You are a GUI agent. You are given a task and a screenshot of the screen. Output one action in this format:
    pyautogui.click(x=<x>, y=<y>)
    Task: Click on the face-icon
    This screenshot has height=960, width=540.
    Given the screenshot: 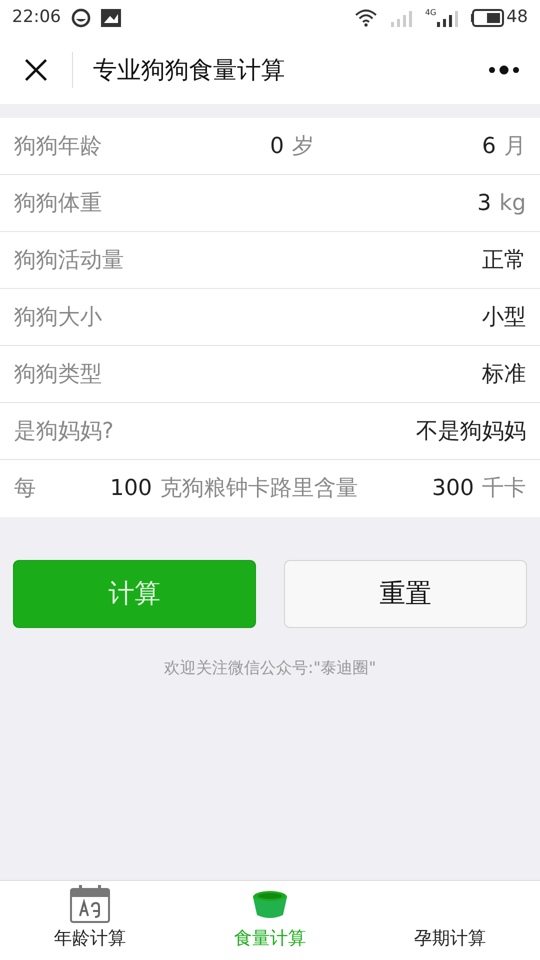 What is the action you would take?
    pyautogui.click(x=81, y=18)
    